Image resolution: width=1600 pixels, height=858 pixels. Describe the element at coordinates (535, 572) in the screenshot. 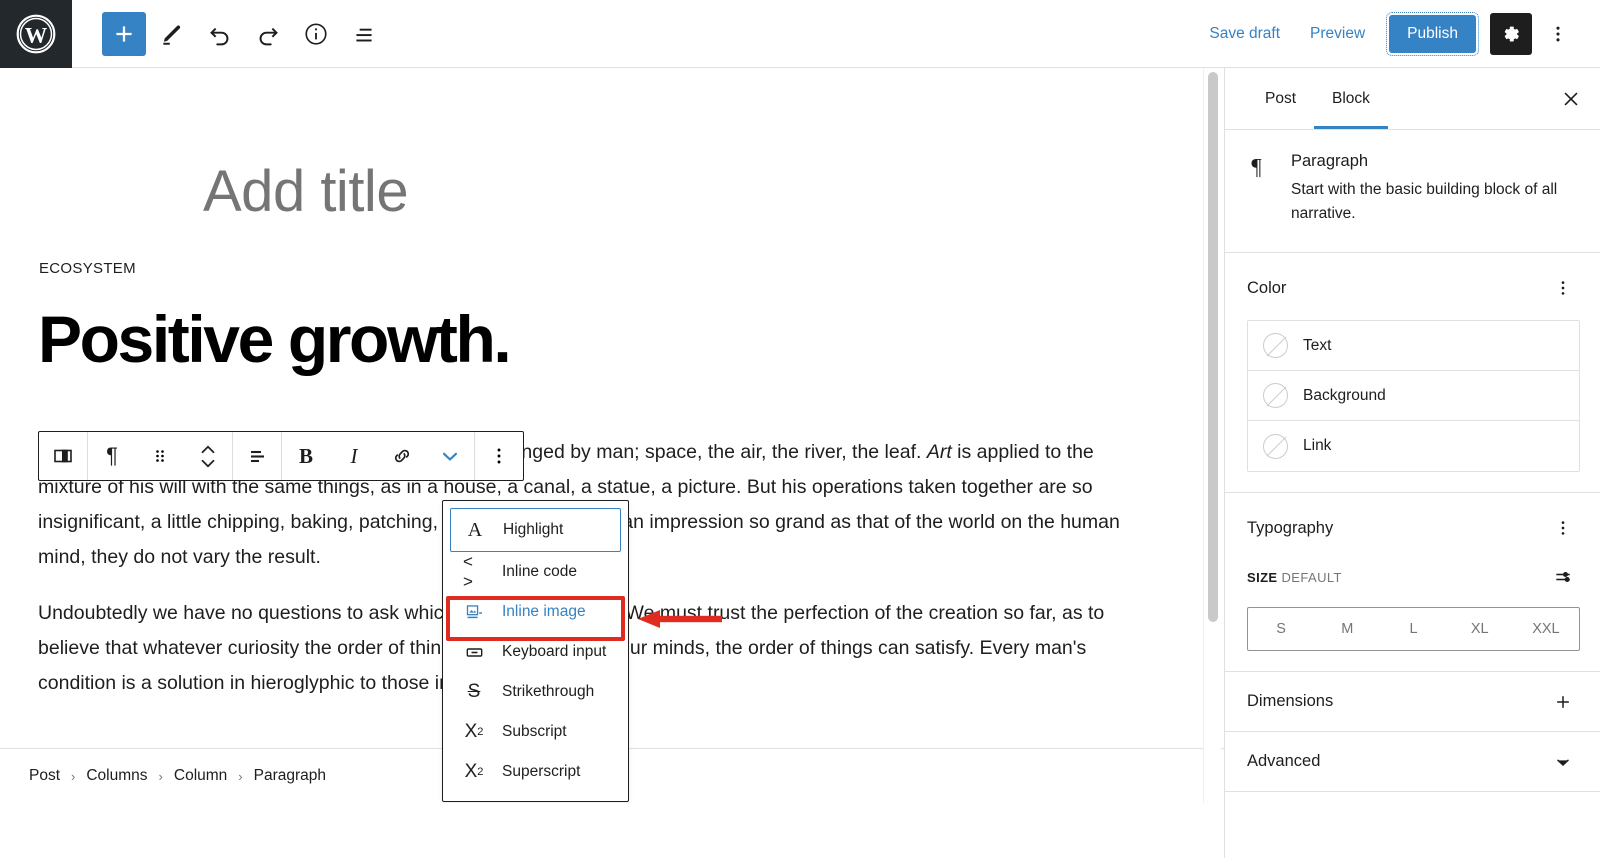

I see `menu-item-inline-code: < > Inline code` at that location.